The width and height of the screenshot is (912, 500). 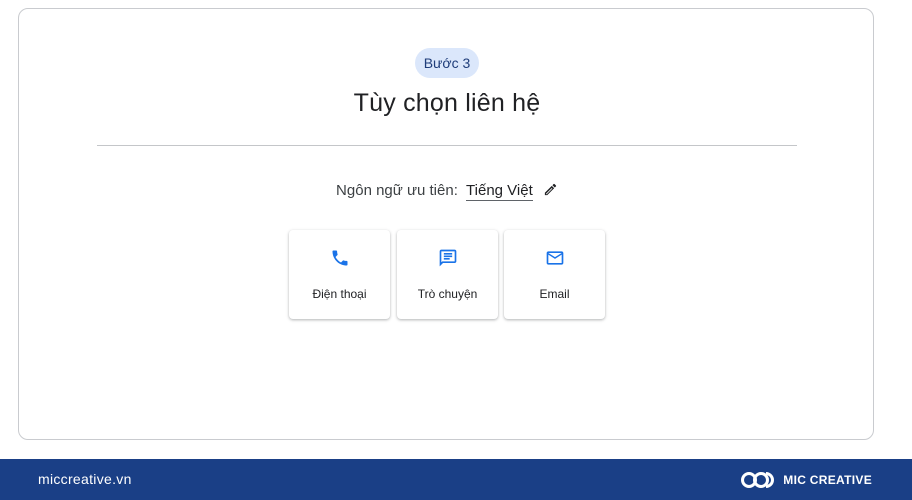 What do you see at coordinates (827, 480) in the screenshot?
I see `footer-brand-name: MIC CREATIVE` at bounding box center [827, 480].